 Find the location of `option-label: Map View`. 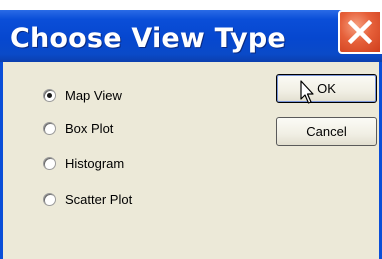

option-label: Map View is located at coordinates (93, 95).